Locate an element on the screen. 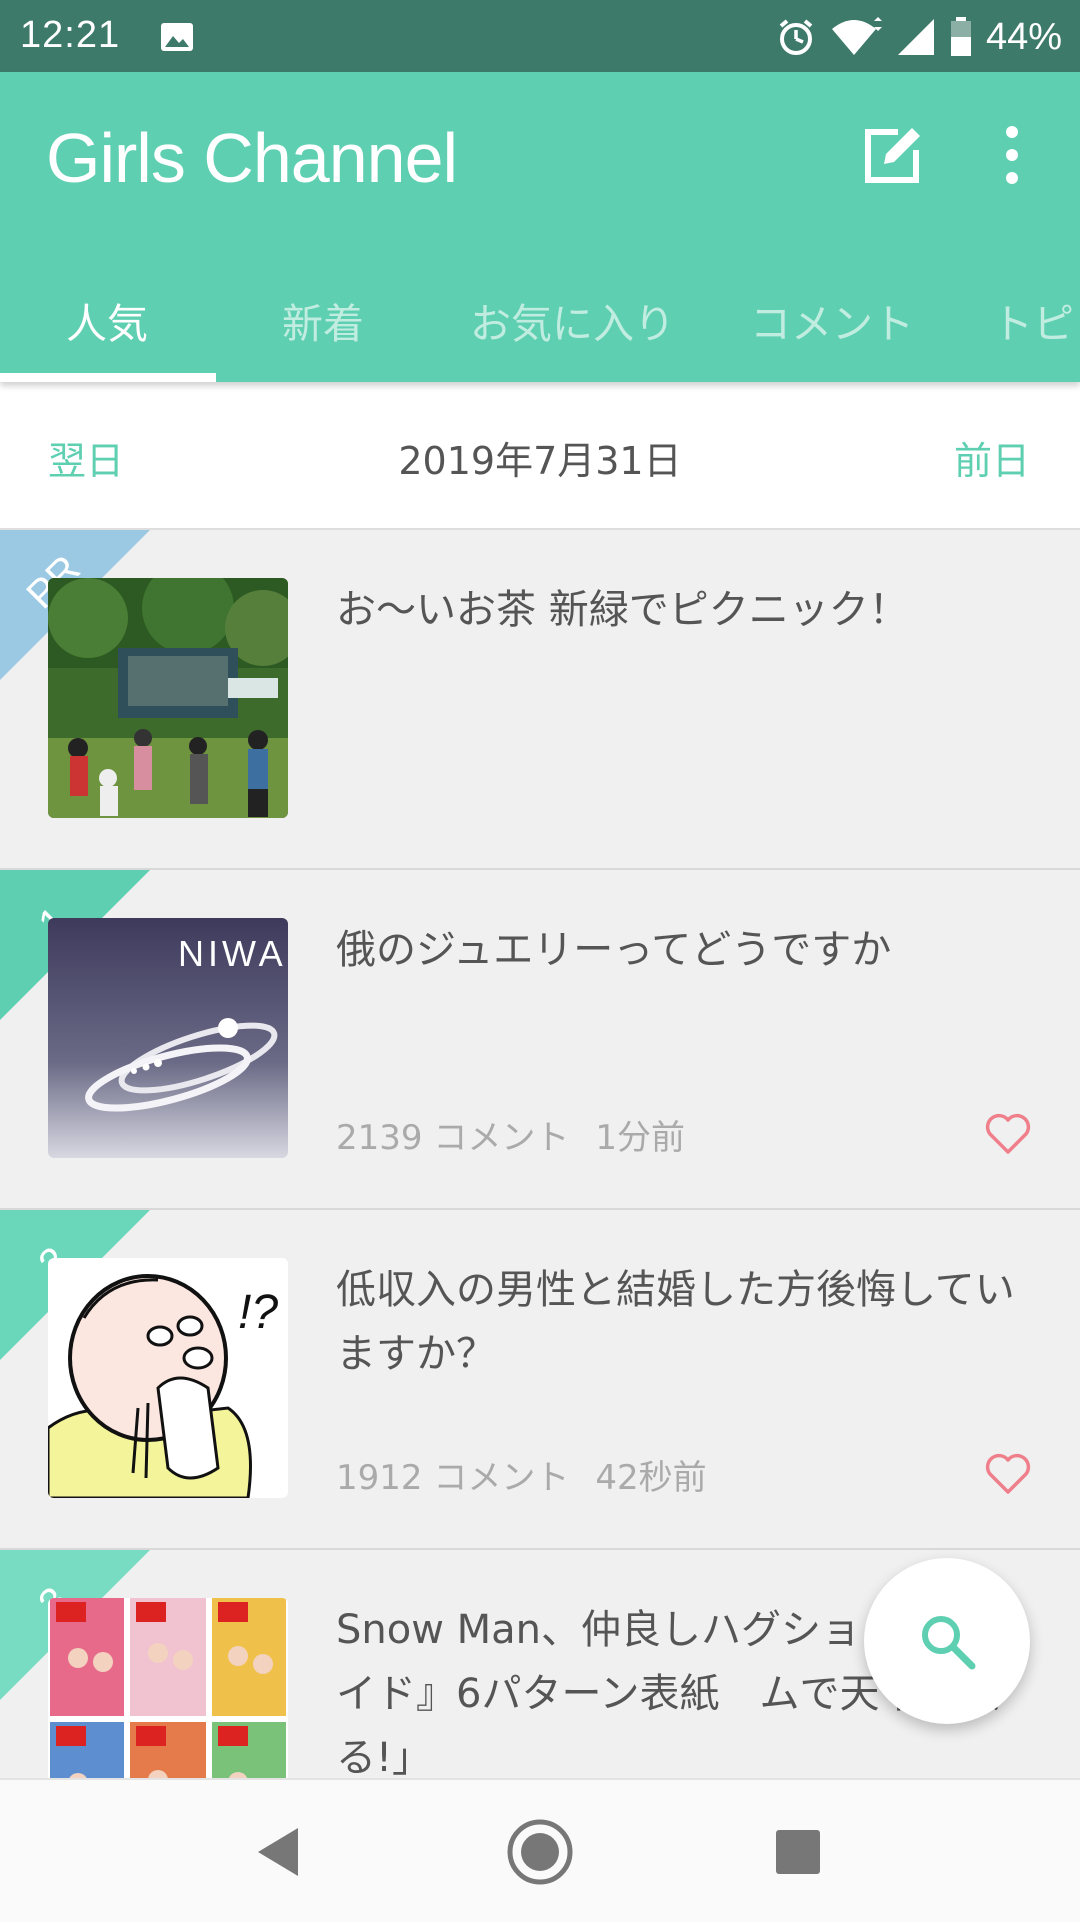  status-time: 12:21 is located at coordinates (70, 35).